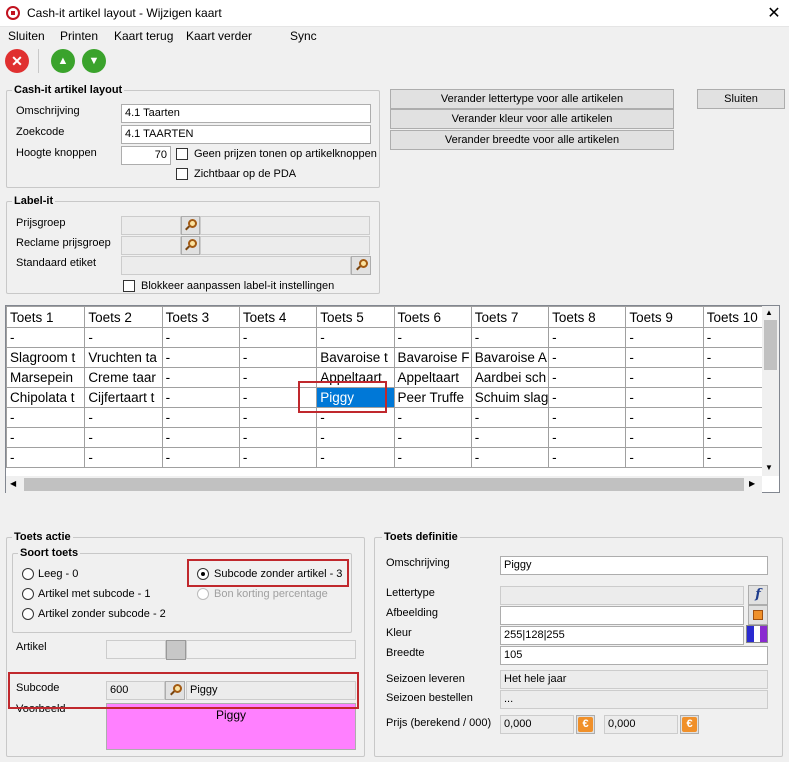 Image resolution: width=789 pixels, height=762 pixels. I want to click on menu-kaart-verder: Kaart verder, so click(219, 36).